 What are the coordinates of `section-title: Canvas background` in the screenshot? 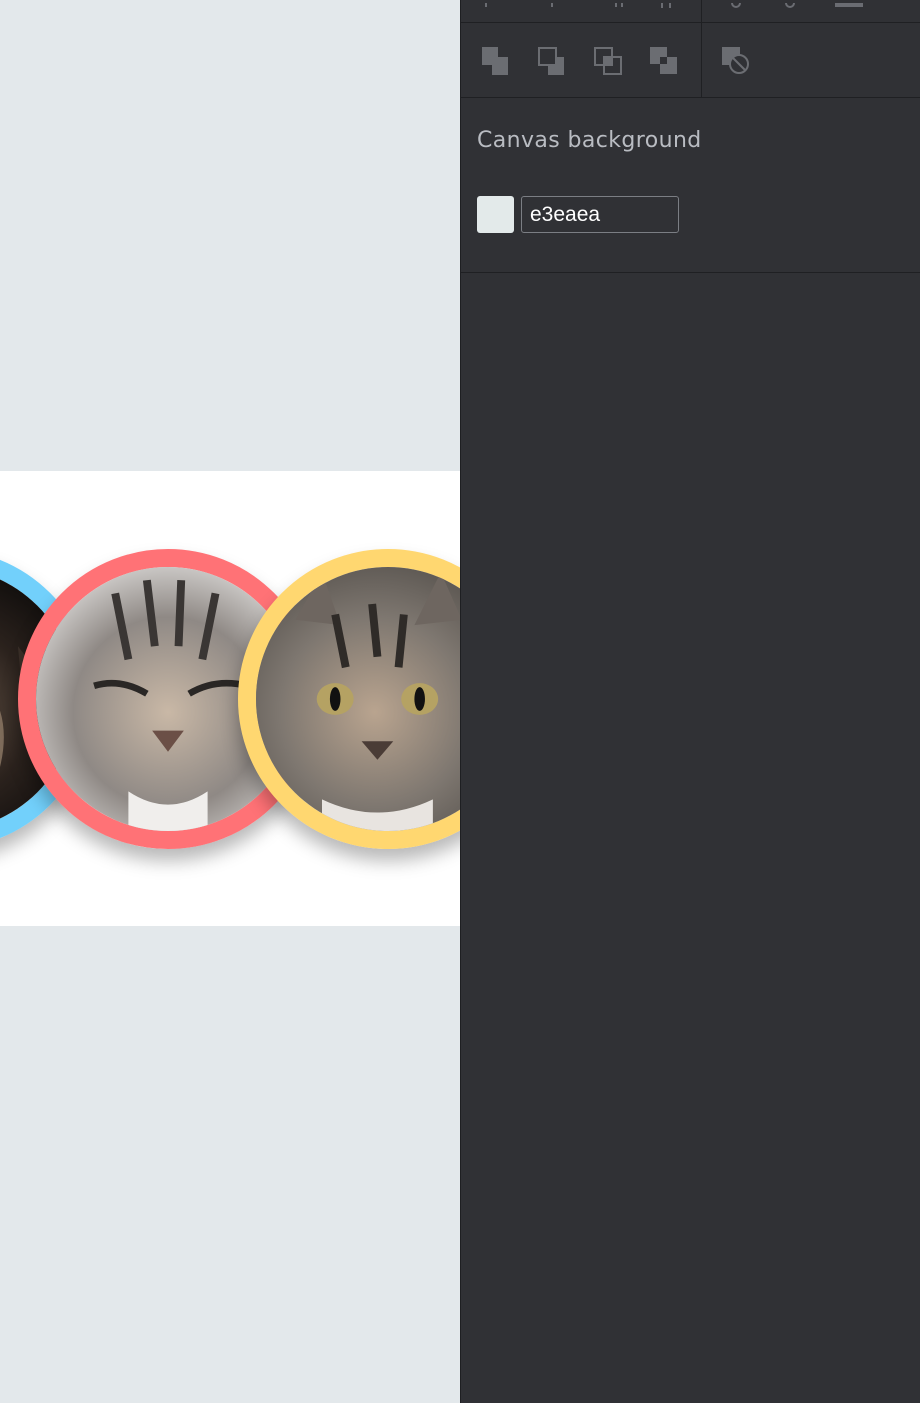 It's located at (589, 140).